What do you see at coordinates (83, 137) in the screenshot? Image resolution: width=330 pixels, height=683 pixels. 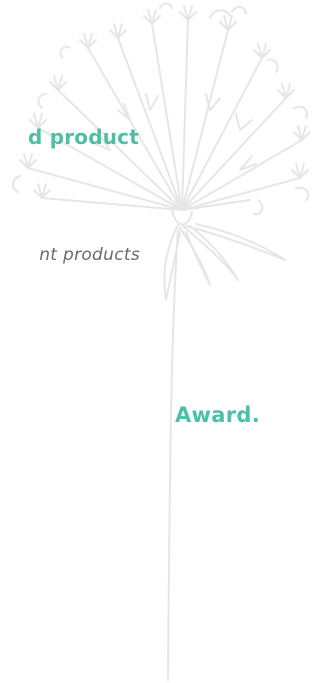 I see `headline-fragment: d product` at bounding box center [83, 137].